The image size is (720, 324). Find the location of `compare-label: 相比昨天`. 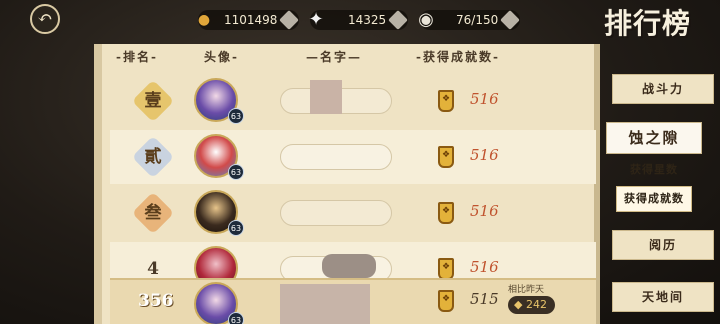

compare-label: 相比昨天 is located at coordinates (526, 290).